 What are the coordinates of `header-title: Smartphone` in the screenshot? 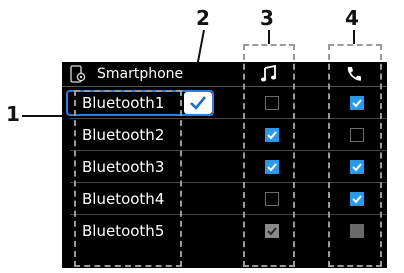 It's located at (140, 74).